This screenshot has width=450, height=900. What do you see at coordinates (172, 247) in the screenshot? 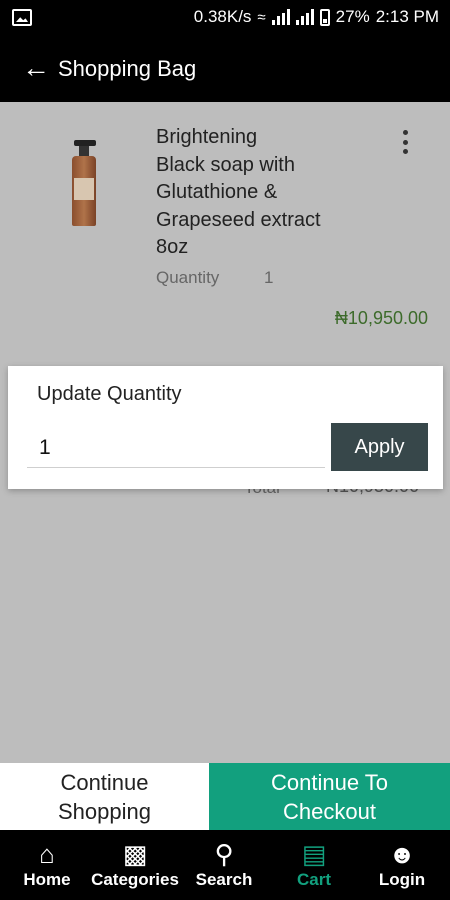
I see `product-name-line: 8oz` at bounding box center [172, 247].